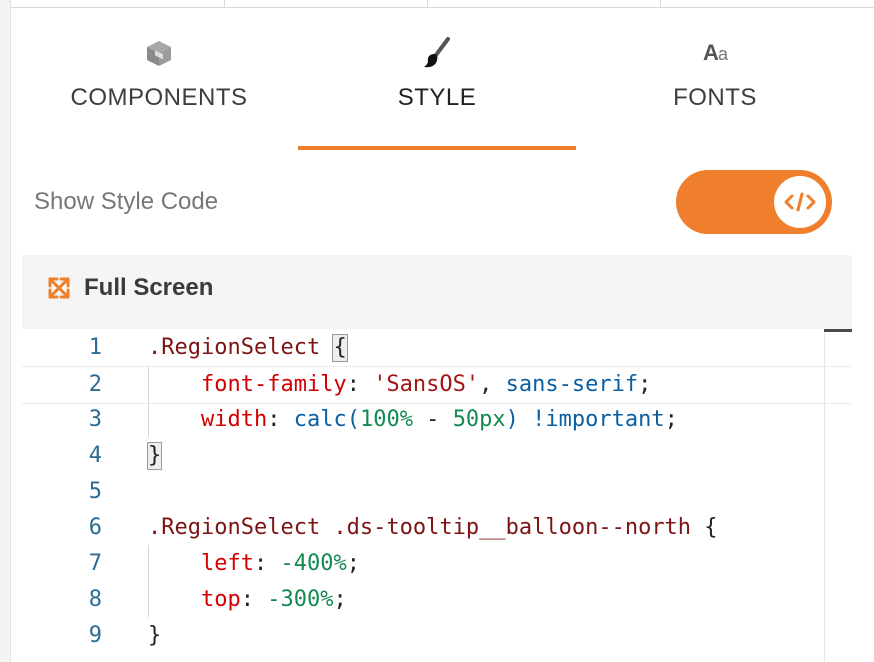  What do you see at coordinates (715, 97) in the screenshot?
I see `tab-label: FONTS` at bounding box center [715, 97].